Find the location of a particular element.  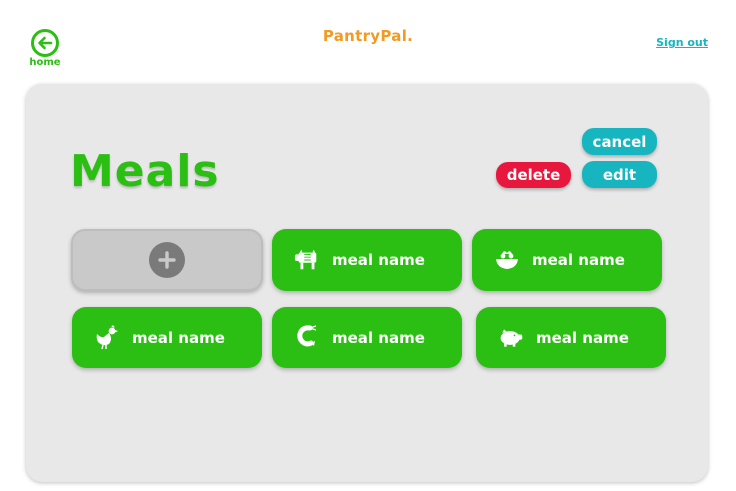

chicken-icon is located at coordinates (107, 337).